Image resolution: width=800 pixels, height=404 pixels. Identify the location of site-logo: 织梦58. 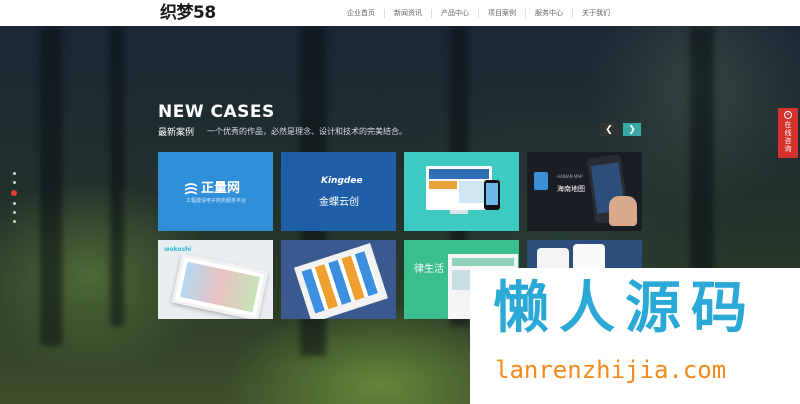
(188, 13).